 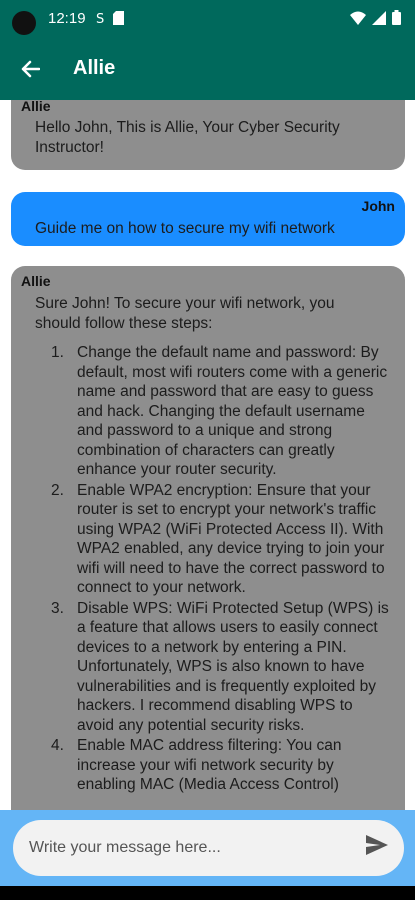 I want to click on sync-icon: S, so click(x=101, y=21).